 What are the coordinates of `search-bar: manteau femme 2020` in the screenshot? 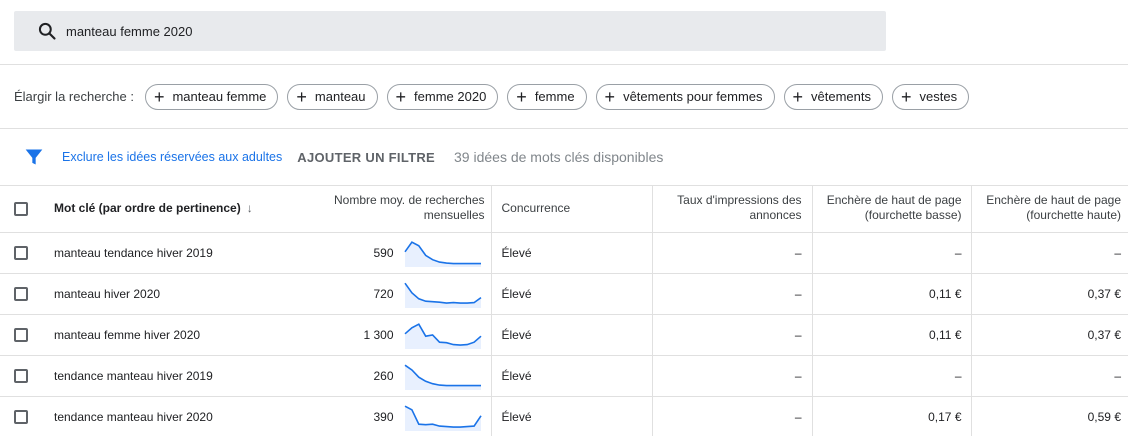 It's located at (450, 31).